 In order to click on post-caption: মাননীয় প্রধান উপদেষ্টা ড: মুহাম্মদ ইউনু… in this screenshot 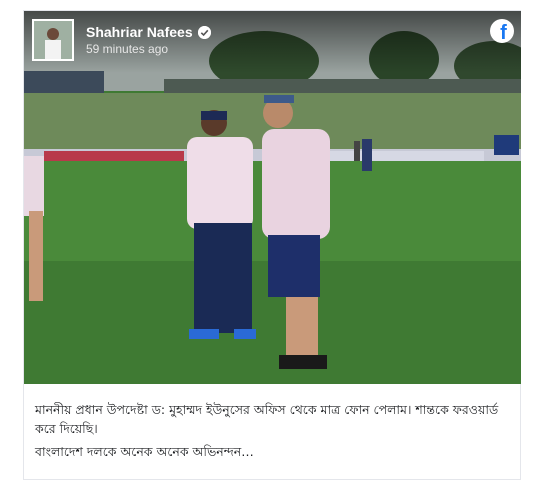, I will do `click(275, 430)`.